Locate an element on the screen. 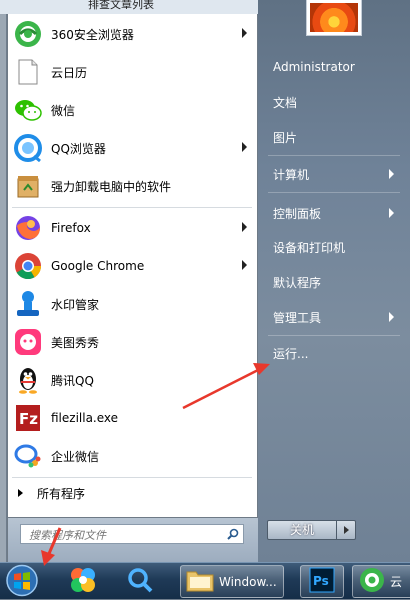 This screenshot has height=600, width=410. uninstaller-icon is located at coordinates (28, 186).